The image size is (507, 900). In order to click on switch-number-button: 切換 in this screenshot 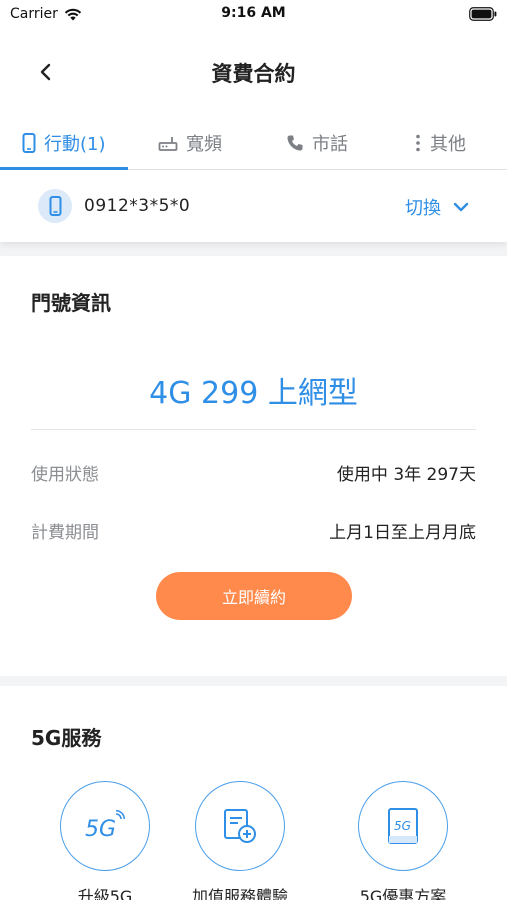, I will do `click(437, 207)`.